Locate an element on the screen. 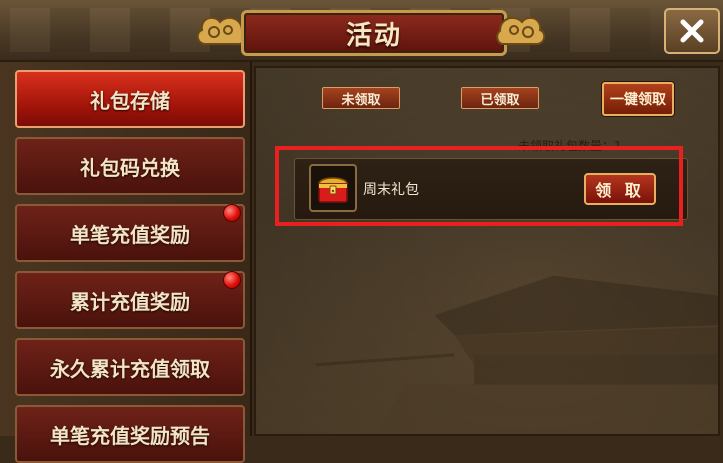  close-button is located at coordinates (692, 31).